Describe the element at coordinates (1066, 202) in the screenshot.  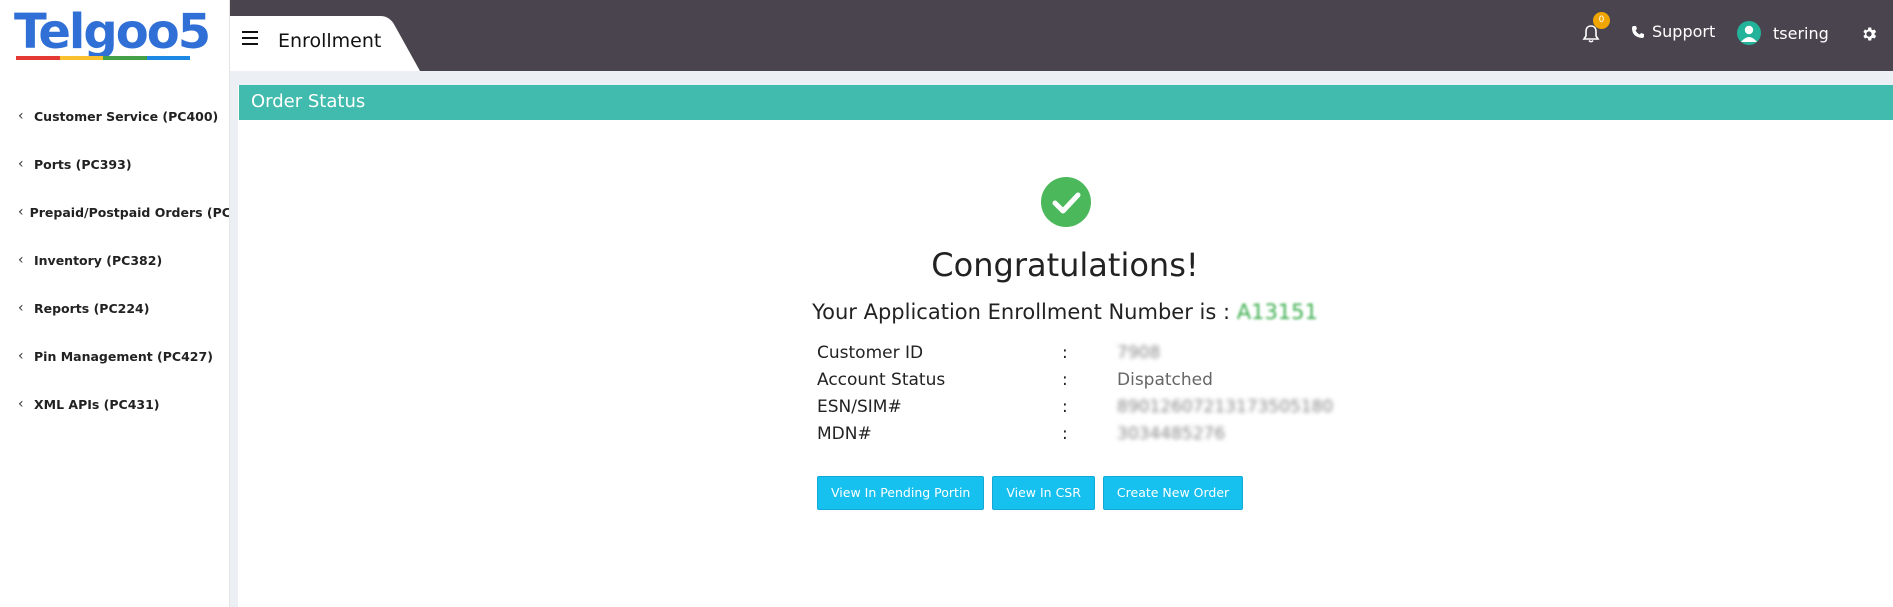
I see `success-check-icon` at that location.